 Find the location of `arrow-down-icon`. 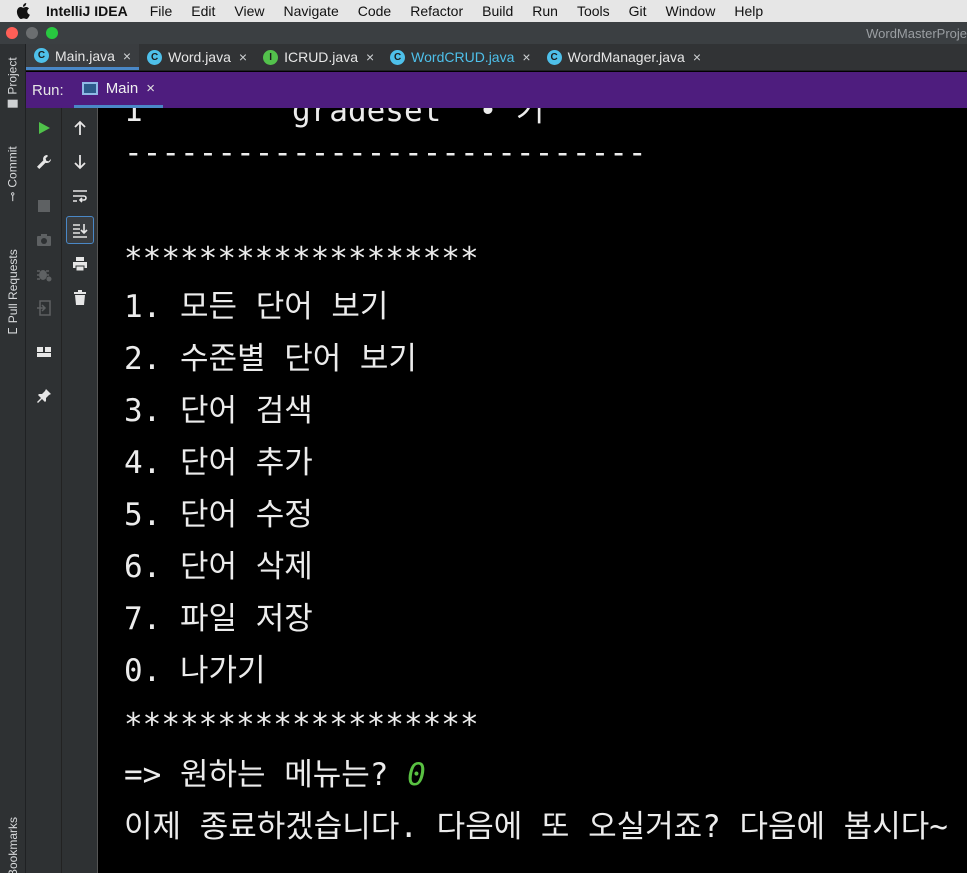

arrow-down-icon is located at coordinates (80, 162).